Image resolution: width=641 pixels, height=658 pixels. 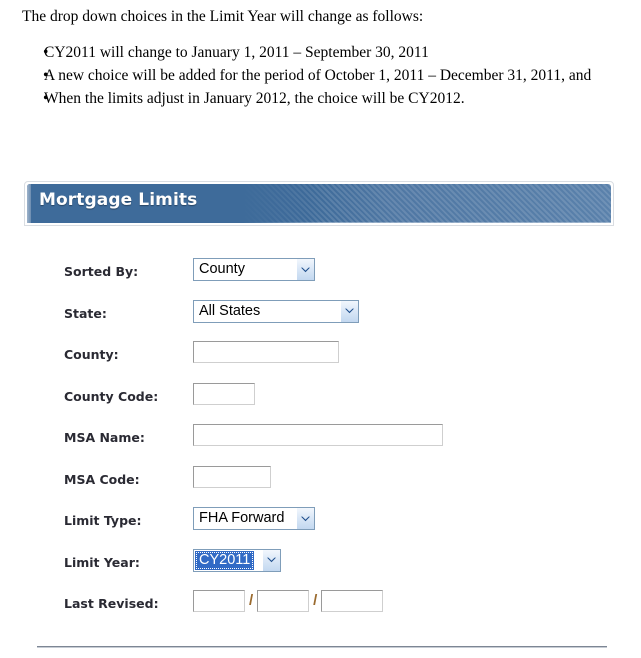 I want to click on form-row: County Code:, so click(x=320, y=403).